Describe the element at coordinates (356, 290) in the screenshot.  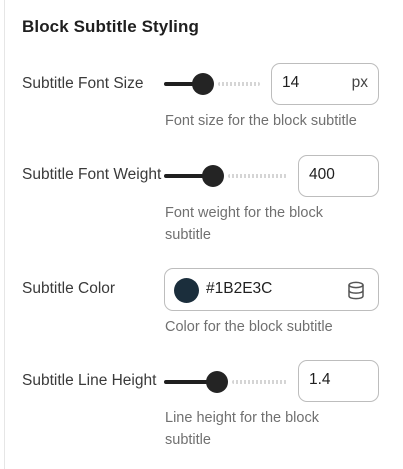
I see `database-icon` at that location.